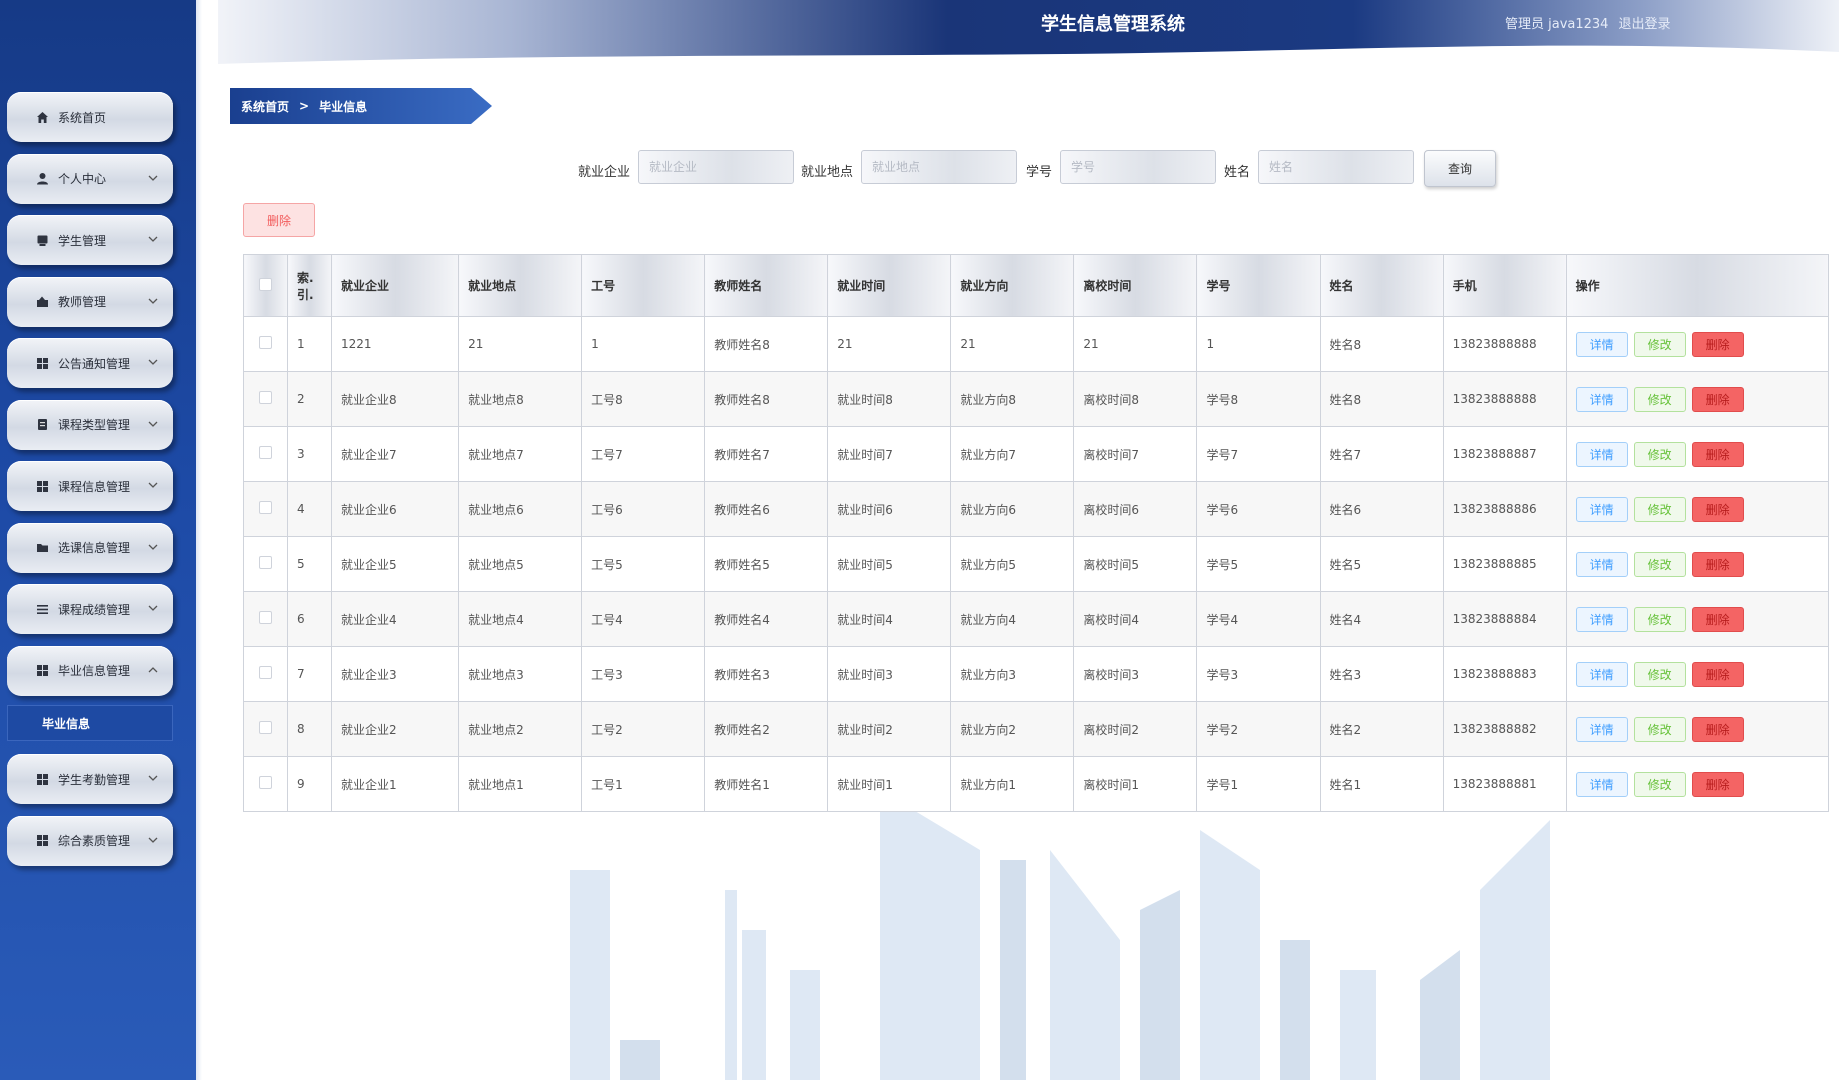 The image size is (1839, 1080). Describe the element at coordinates (889, 729) in the screenshot. I see `cell-employment-time: 就业时间2` at that location.